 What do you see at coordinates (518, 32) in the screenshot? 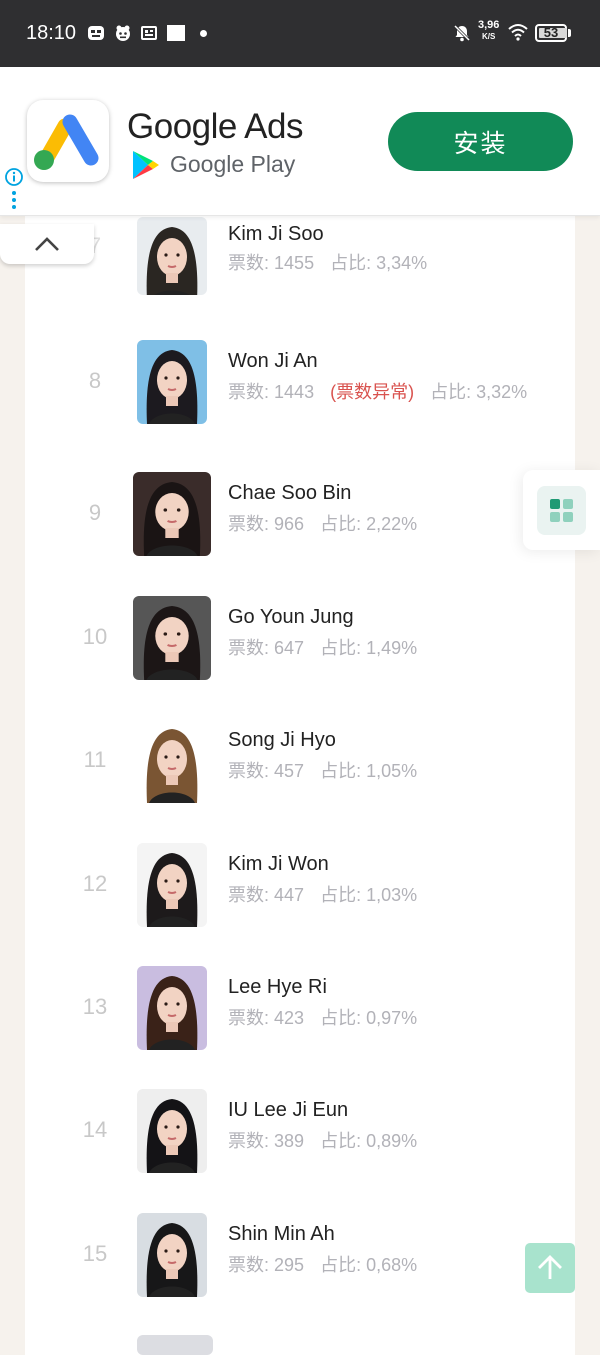
I see `wifi-icon` at bounding box center [518, 32].